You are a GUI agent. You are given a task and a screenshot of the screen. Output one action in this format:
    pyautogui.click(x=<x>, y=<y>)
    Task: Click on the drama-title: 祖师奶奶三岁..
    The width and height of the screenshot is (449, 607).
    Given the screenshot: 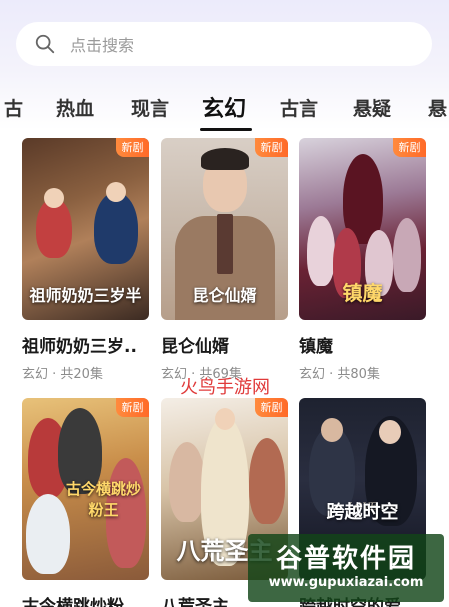 What is the action you would take?
    pyautogui.click(x=79, y=347)
    